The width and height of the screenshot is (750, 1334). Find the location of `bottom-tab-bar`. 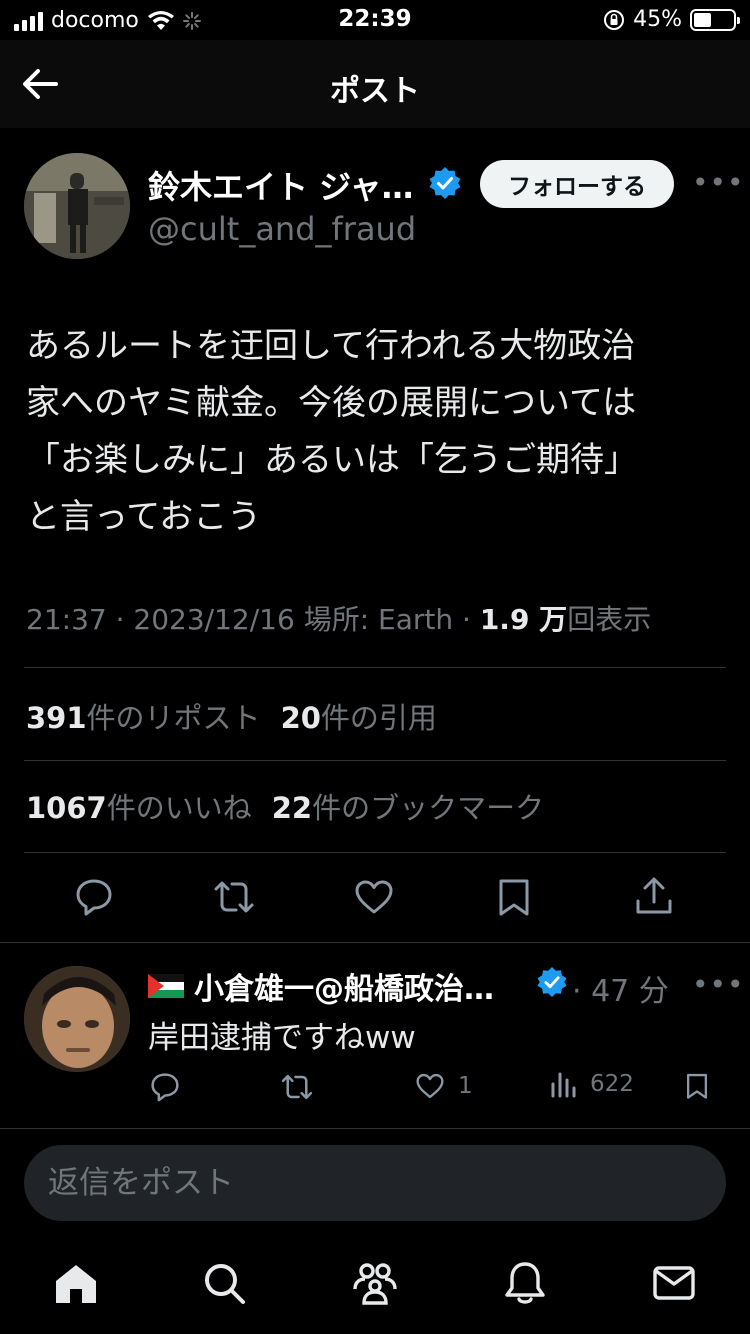

bottom-tab-bar is located at coordinates (375, 1285).